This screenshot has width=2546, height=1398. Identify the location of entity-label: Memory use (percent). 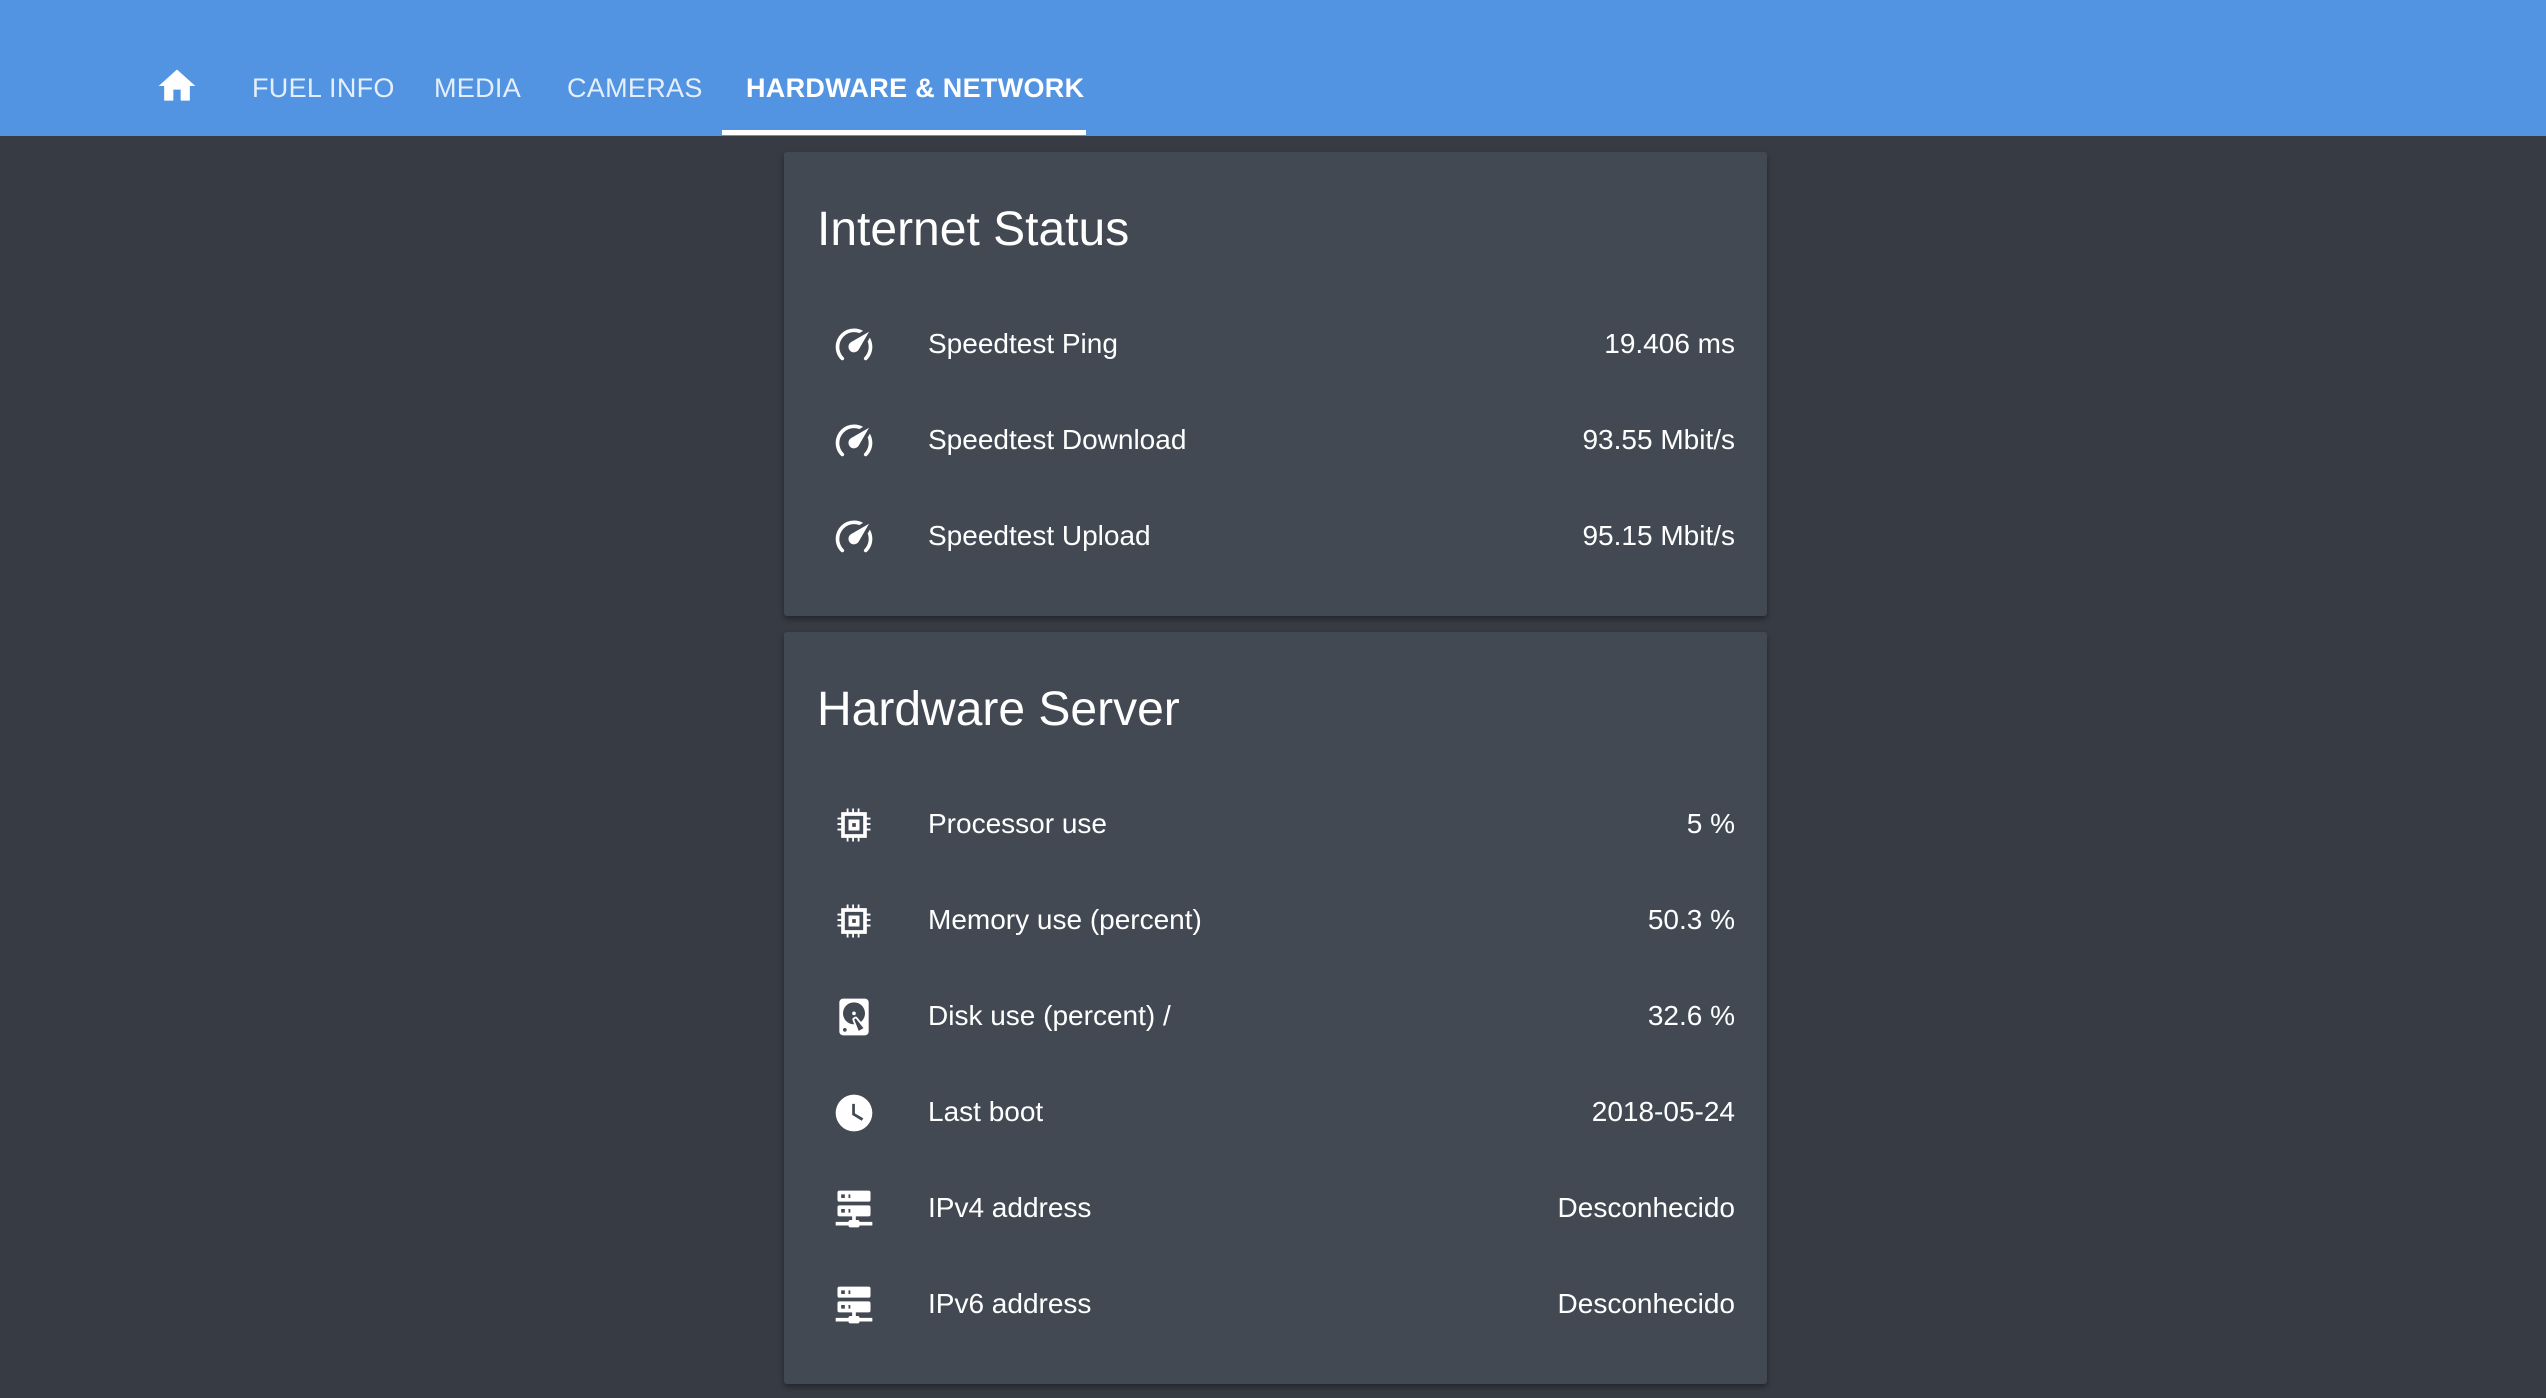
(1065, 919).